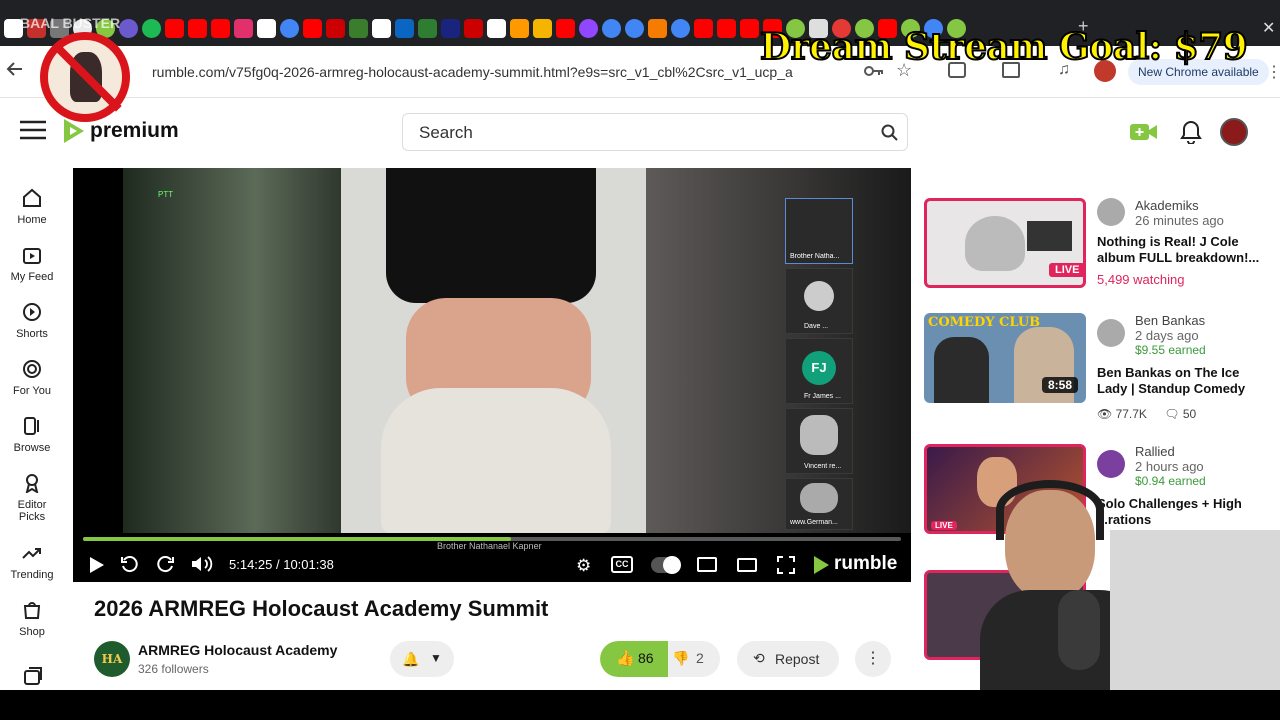  I want to click on headphones-icon, so click(1050, 510).